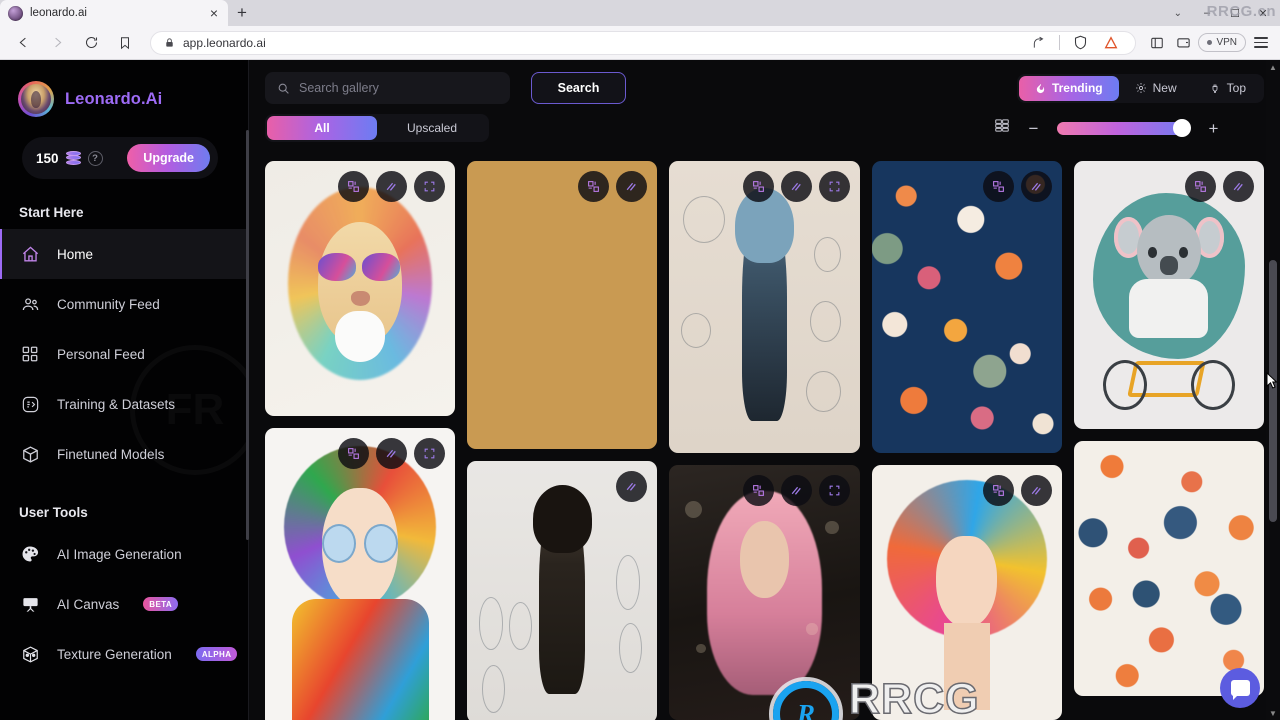 The width and height of the screenshot is (1280, 720). Describe the element at coordinates (432, 128) in the screenshot. I see `filter-upscaled: Upscaled` at that location.